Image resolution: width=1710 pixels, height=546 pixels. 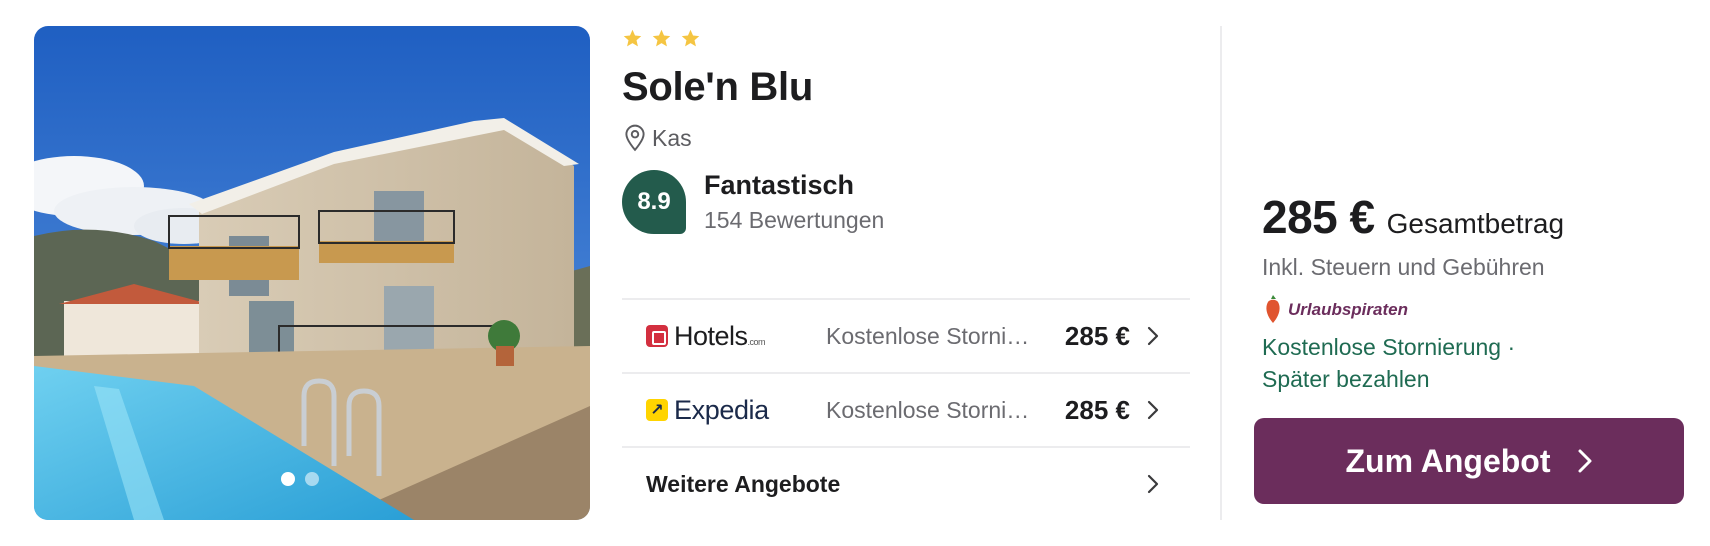 What do you see at coordinates (1318, 217) in the screenshot?
I see `total-price: 285 €` at bounding box center [1318, 217].